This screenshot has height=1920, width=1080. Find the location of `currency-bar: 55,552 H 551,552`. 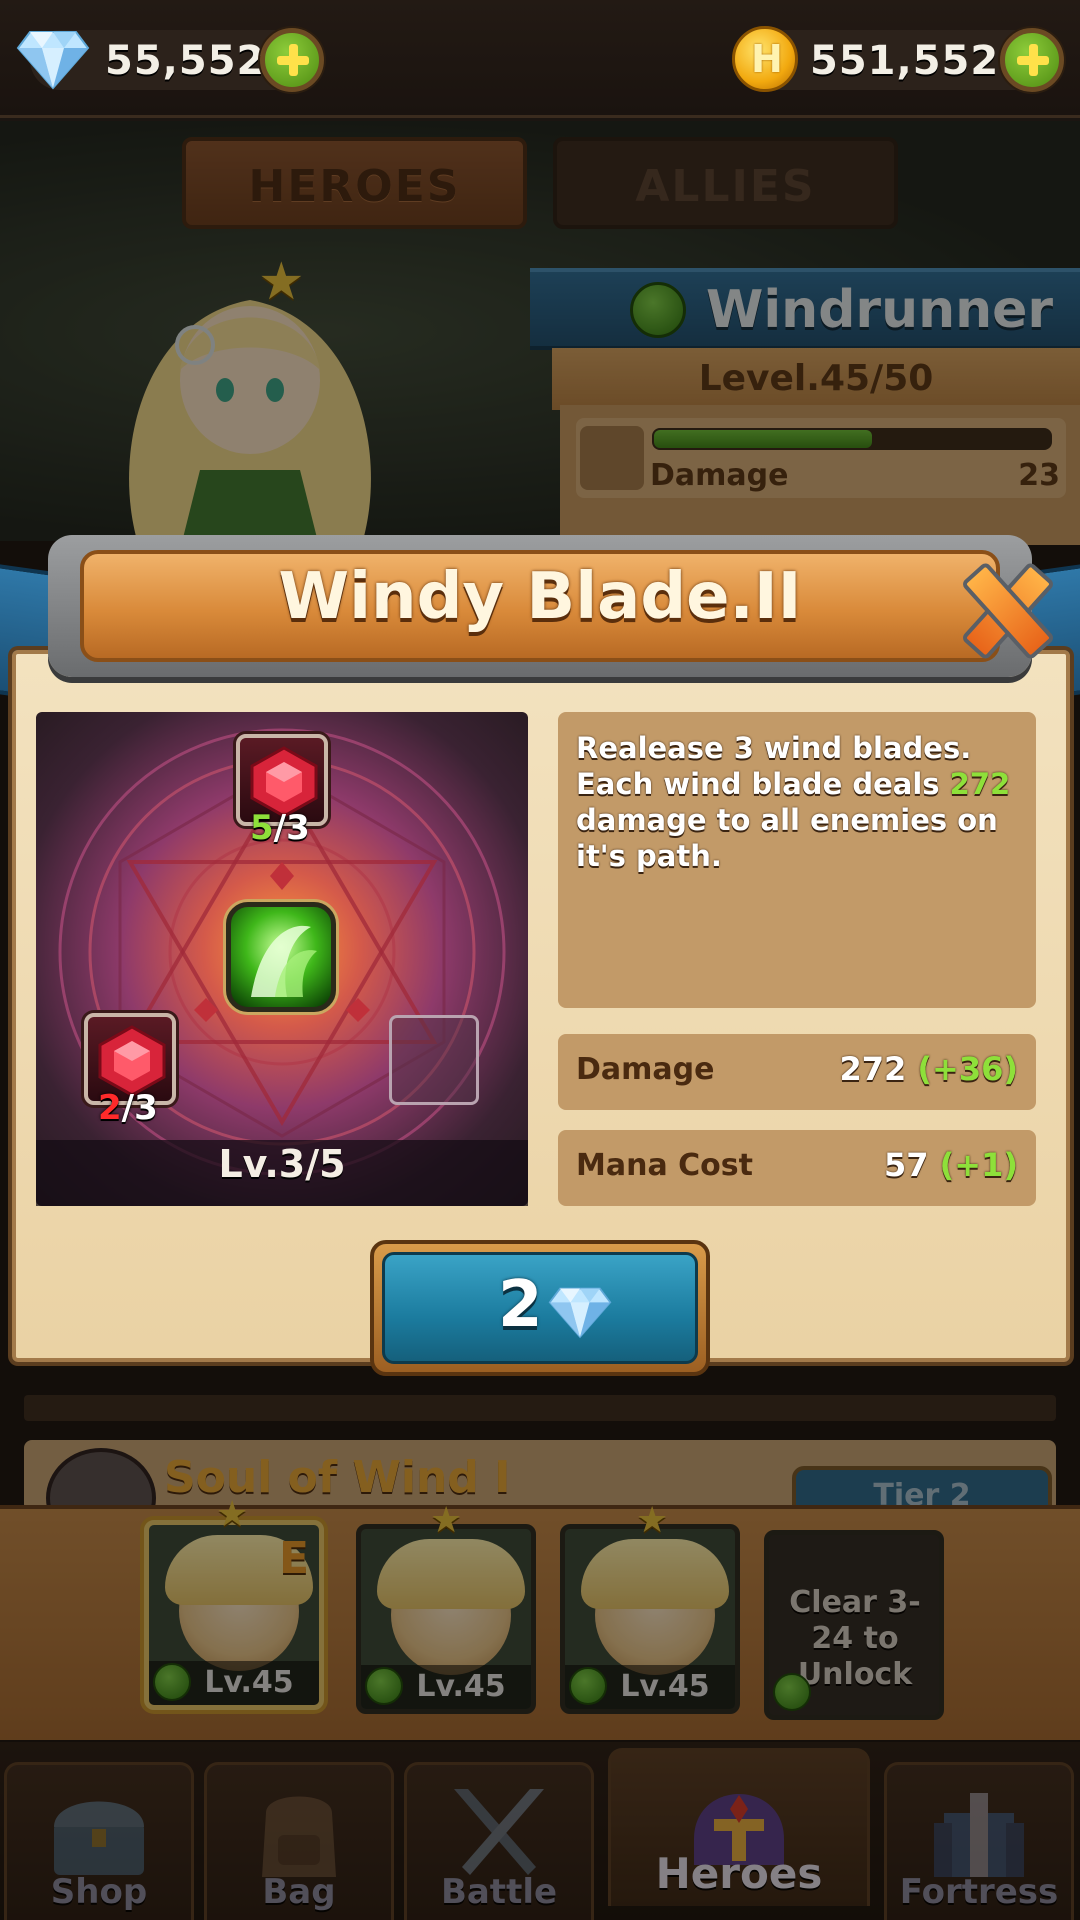

currency-bar: 55,552 H 551,552 is located at coordinates (540, 59).